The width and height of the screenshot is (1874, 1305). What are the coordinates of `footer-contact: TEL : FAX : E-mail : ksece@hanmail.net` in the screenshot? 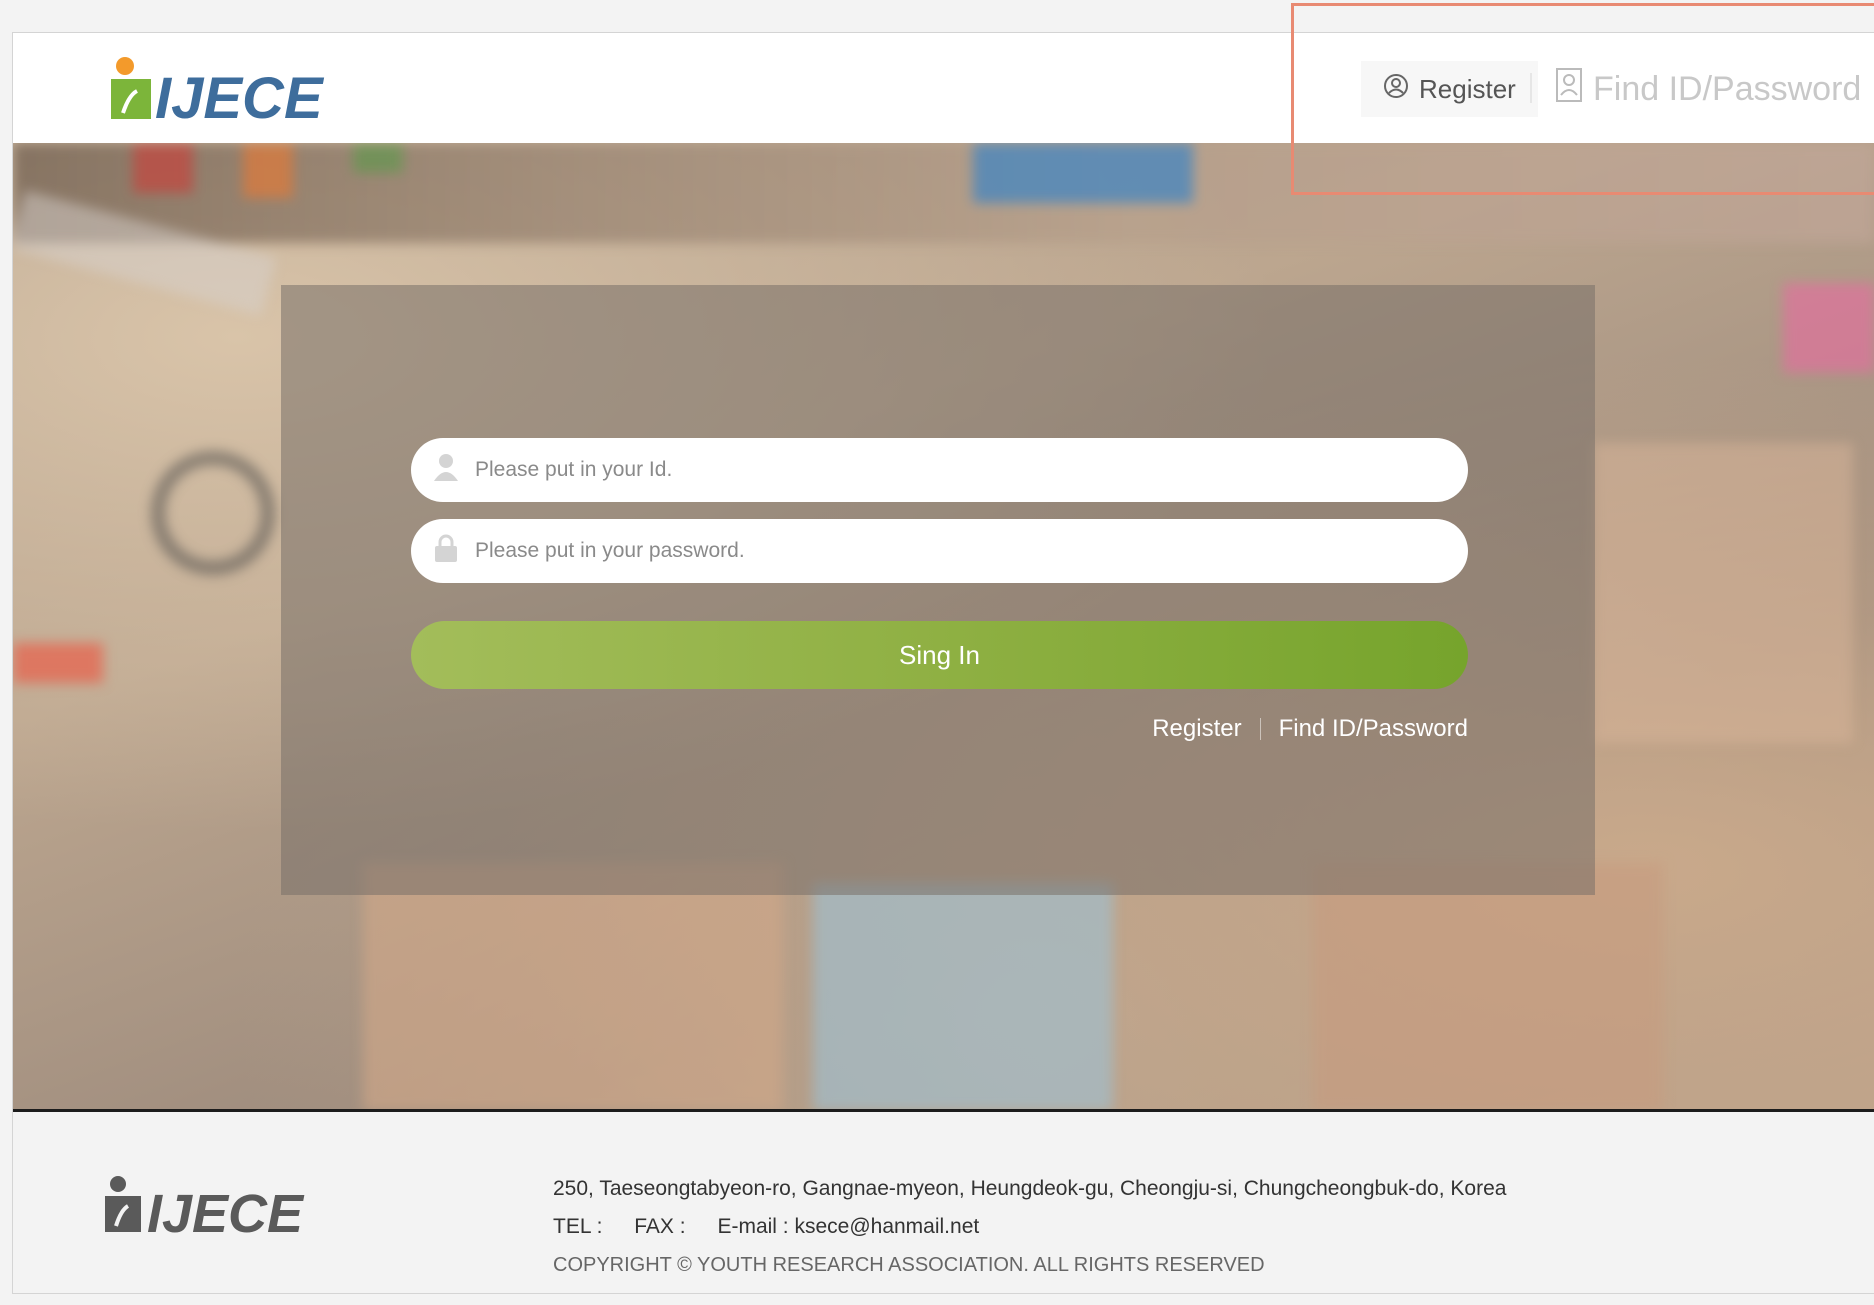 It's located at (1029, 1227).